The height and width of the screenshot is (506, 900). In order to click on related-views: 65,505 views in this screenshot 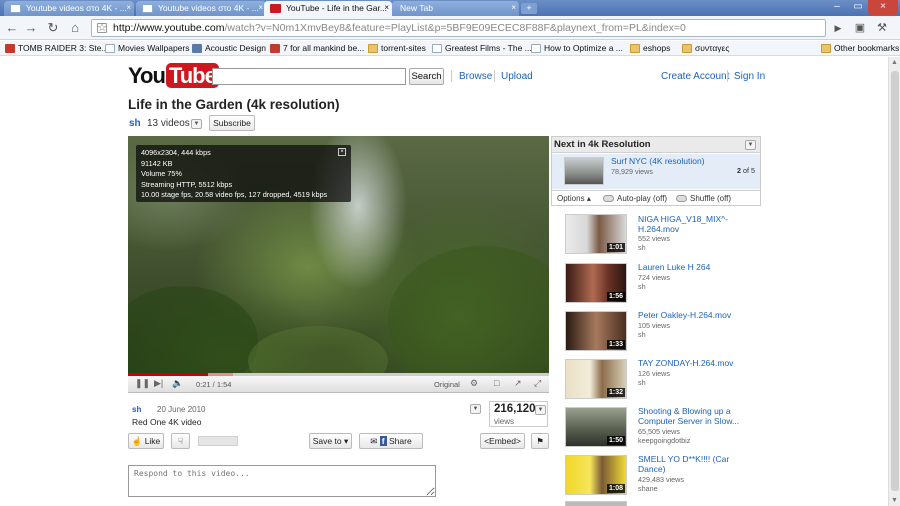, I will do `click(659, 431)`.